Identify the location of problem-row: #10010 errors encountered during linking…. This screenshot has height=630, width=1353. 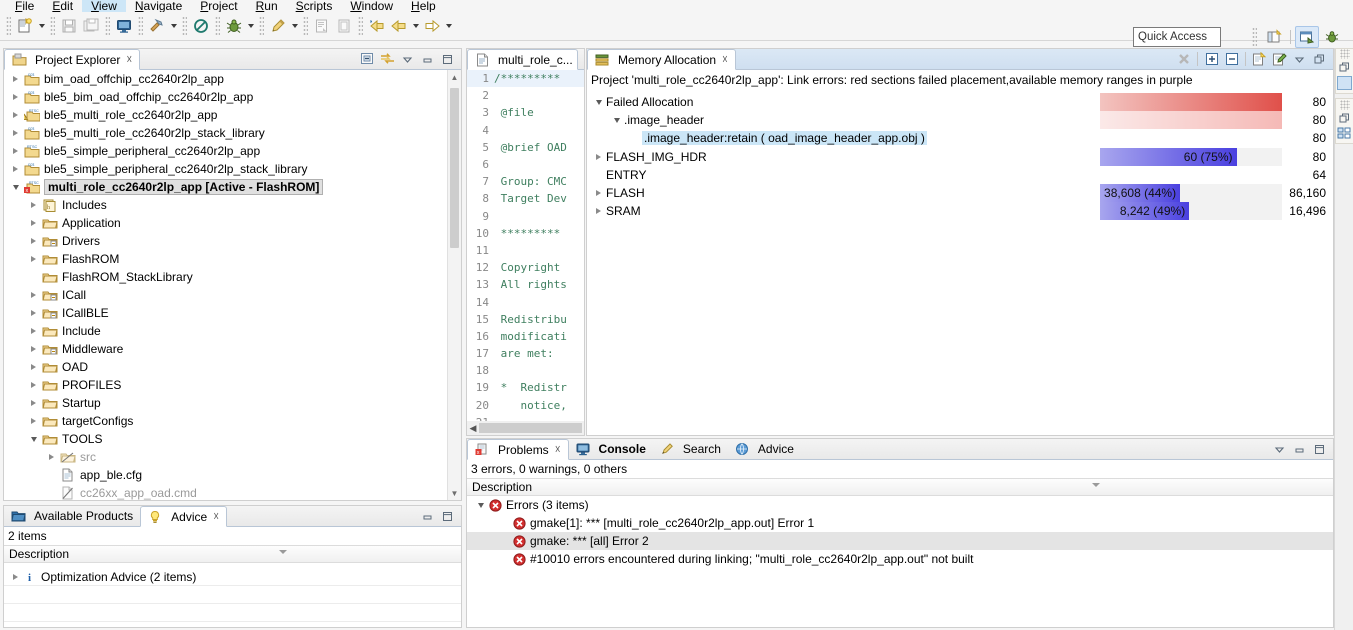
(900, 559).